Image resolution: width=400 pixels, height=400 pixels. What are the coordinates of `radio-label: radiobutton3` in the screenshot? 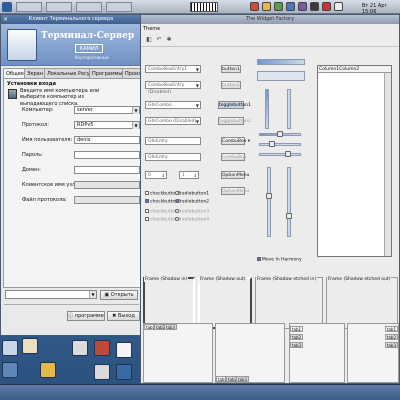 It's located at (195, 212).